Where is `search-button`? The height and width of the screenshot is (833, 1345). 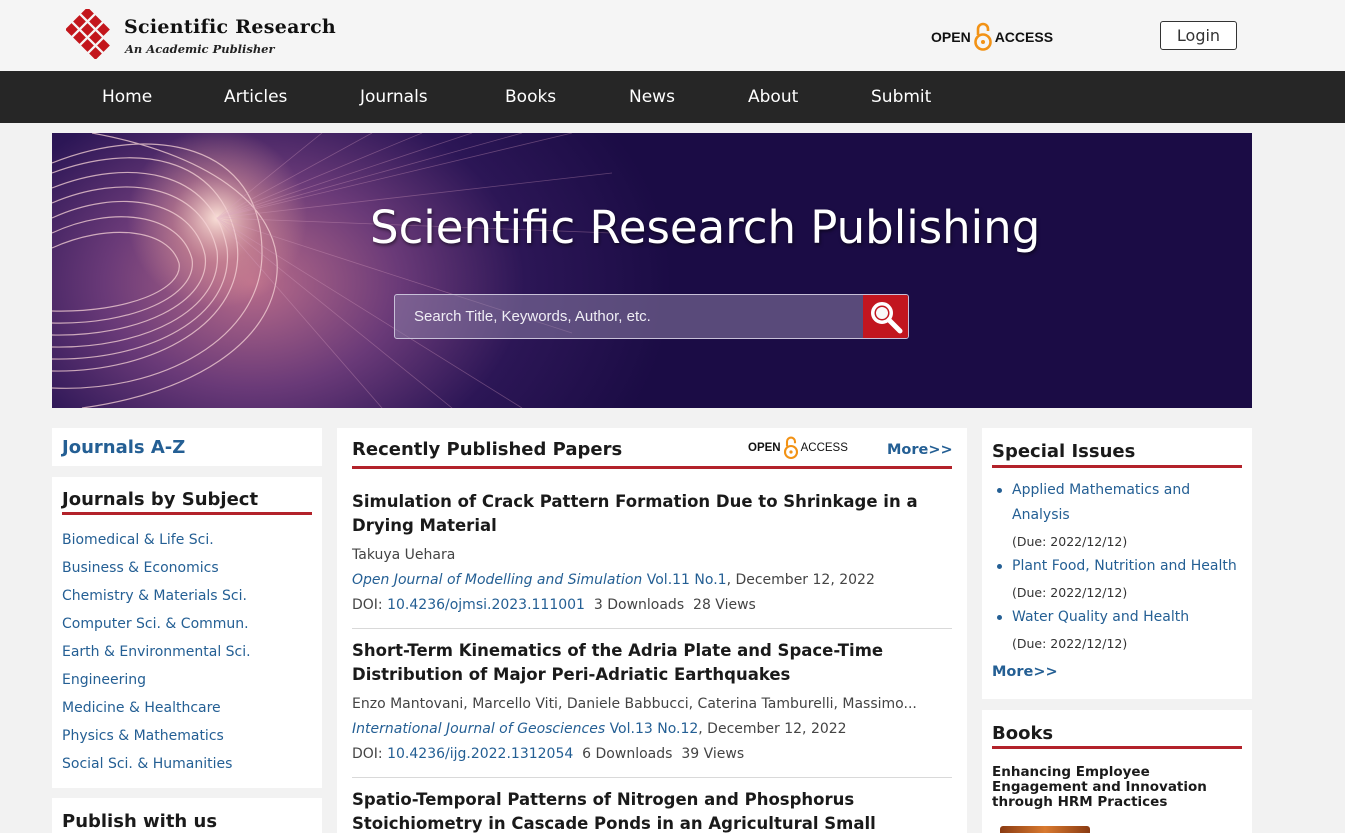
search-button is located at coordinates (885, 316).